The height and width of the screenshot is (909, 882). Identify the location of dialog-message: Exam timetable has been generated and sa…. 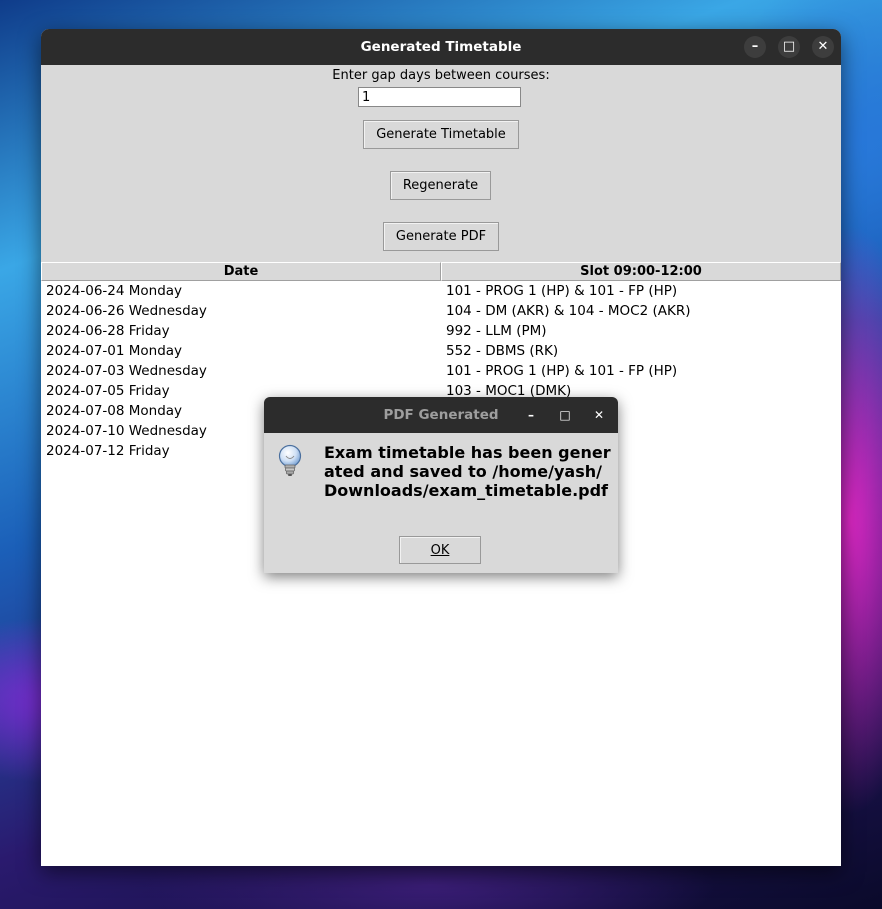
(467, 471).